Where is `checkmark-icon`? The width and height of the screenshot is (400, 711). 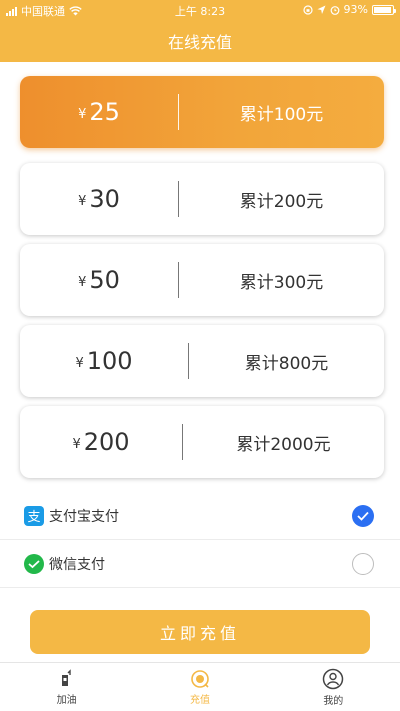 checkmark-icon is located at coordinates (363, 516).